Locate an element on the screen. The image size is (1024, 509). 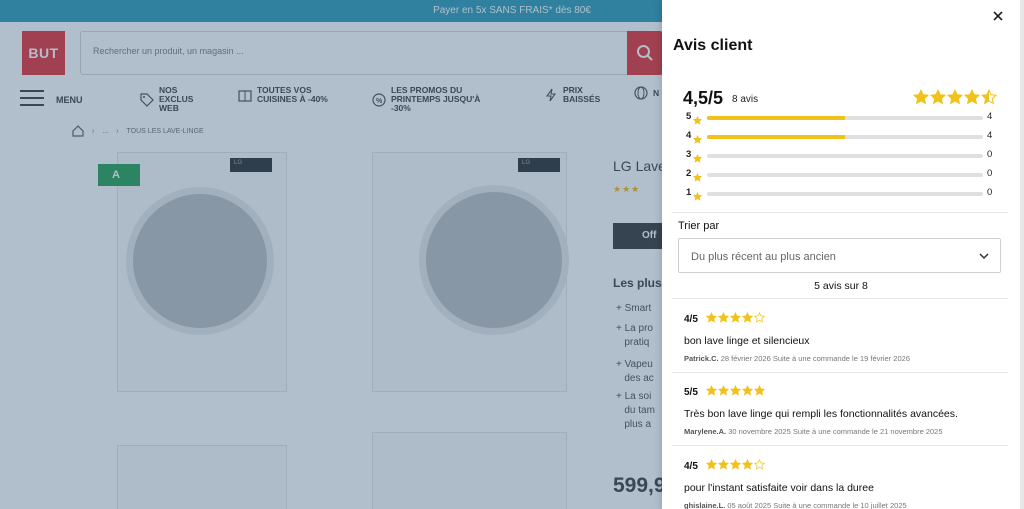
sort-label: Trier par is located at coordinates (699, 226).